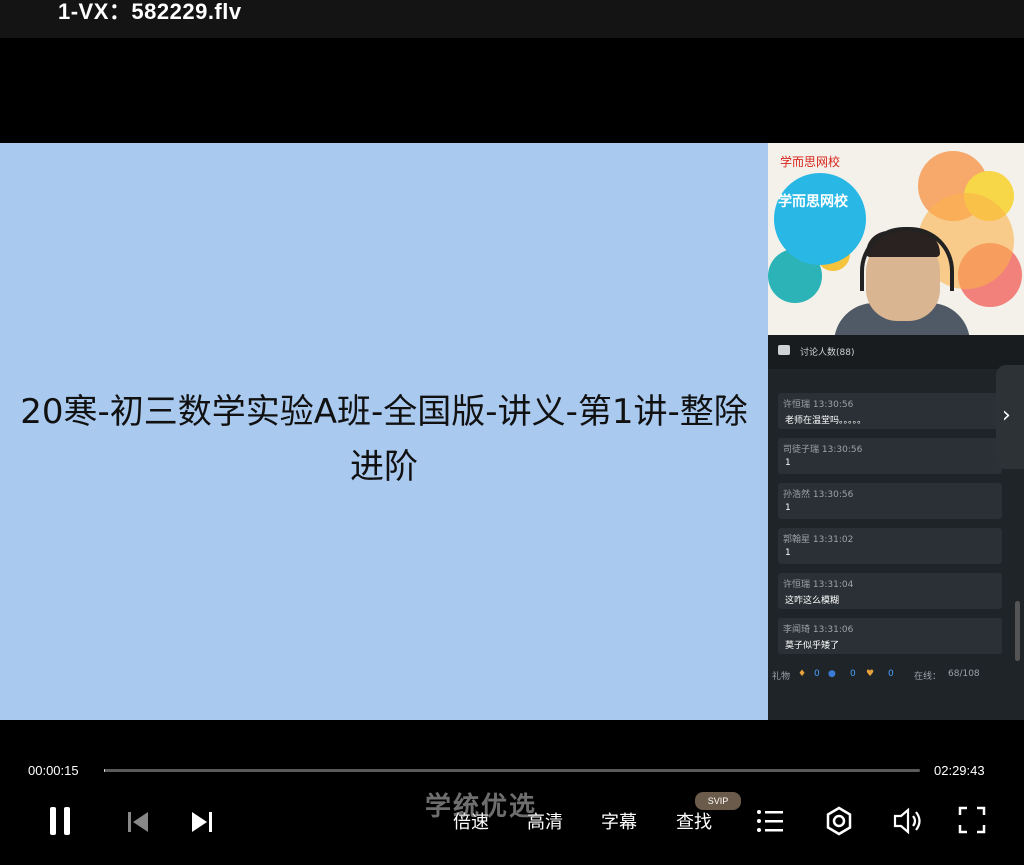 The width and height of the screenshot is (1024, 865). I want to click on message-text: 莫子似乎矮了, so click(812, 646).